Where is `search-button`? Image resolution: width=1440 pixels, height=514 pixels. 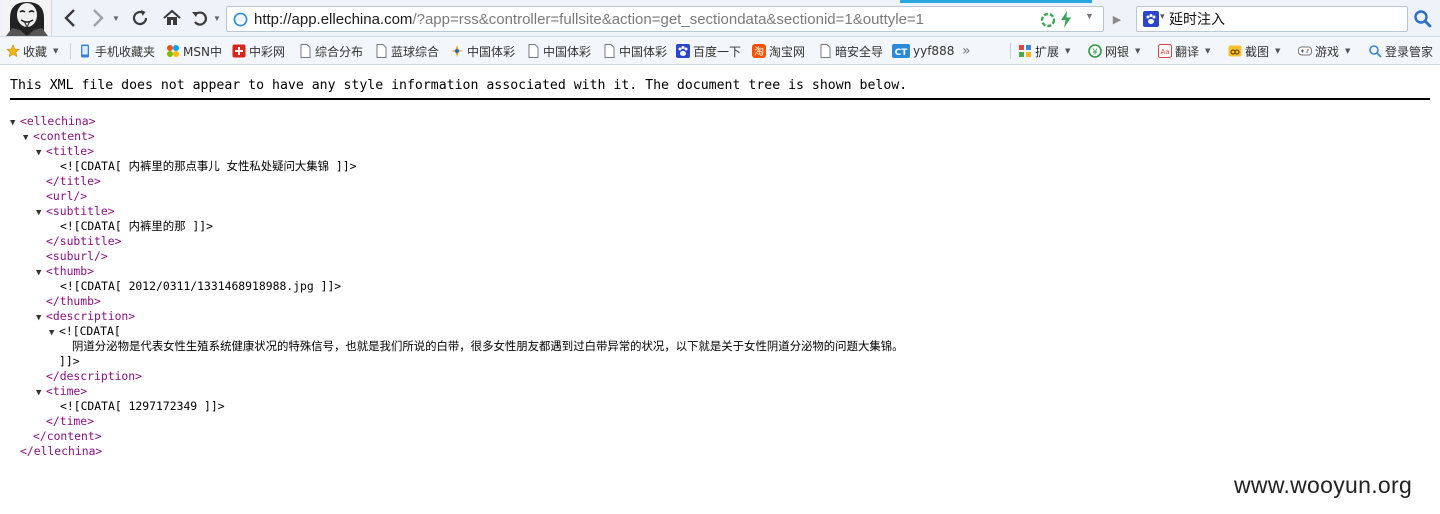 search-button is located at coordinates (1423, 19).